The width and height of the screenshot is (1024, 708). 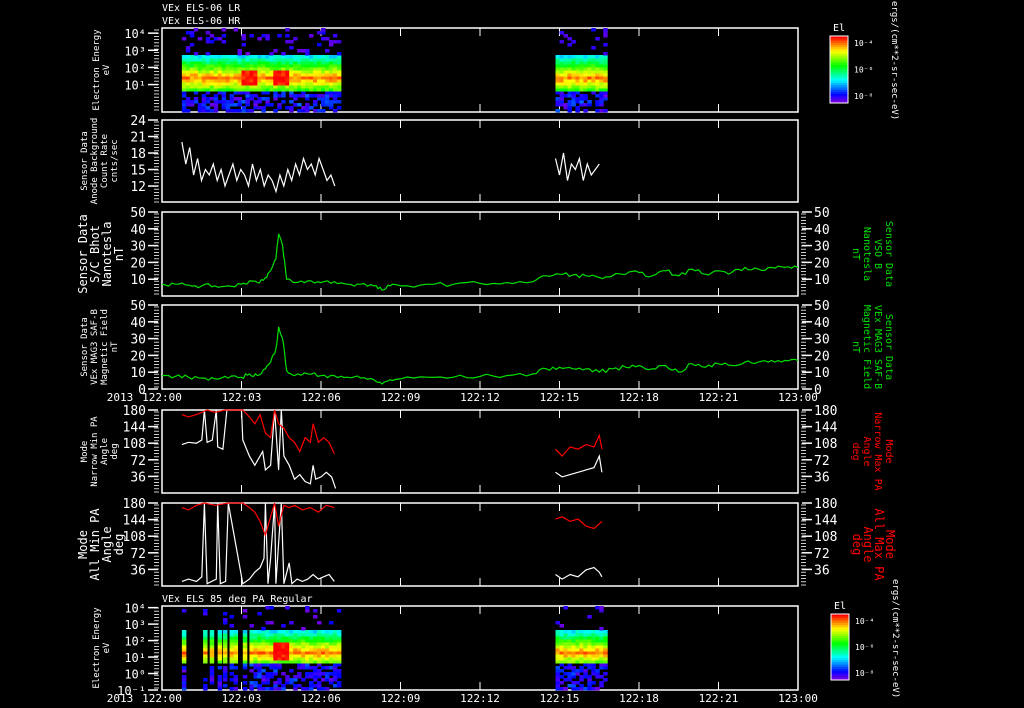 What do you see at coordinates (822, 570) in the screenshot?
I see `y-tick-label-right: 36` at bounding box center [822, 570].